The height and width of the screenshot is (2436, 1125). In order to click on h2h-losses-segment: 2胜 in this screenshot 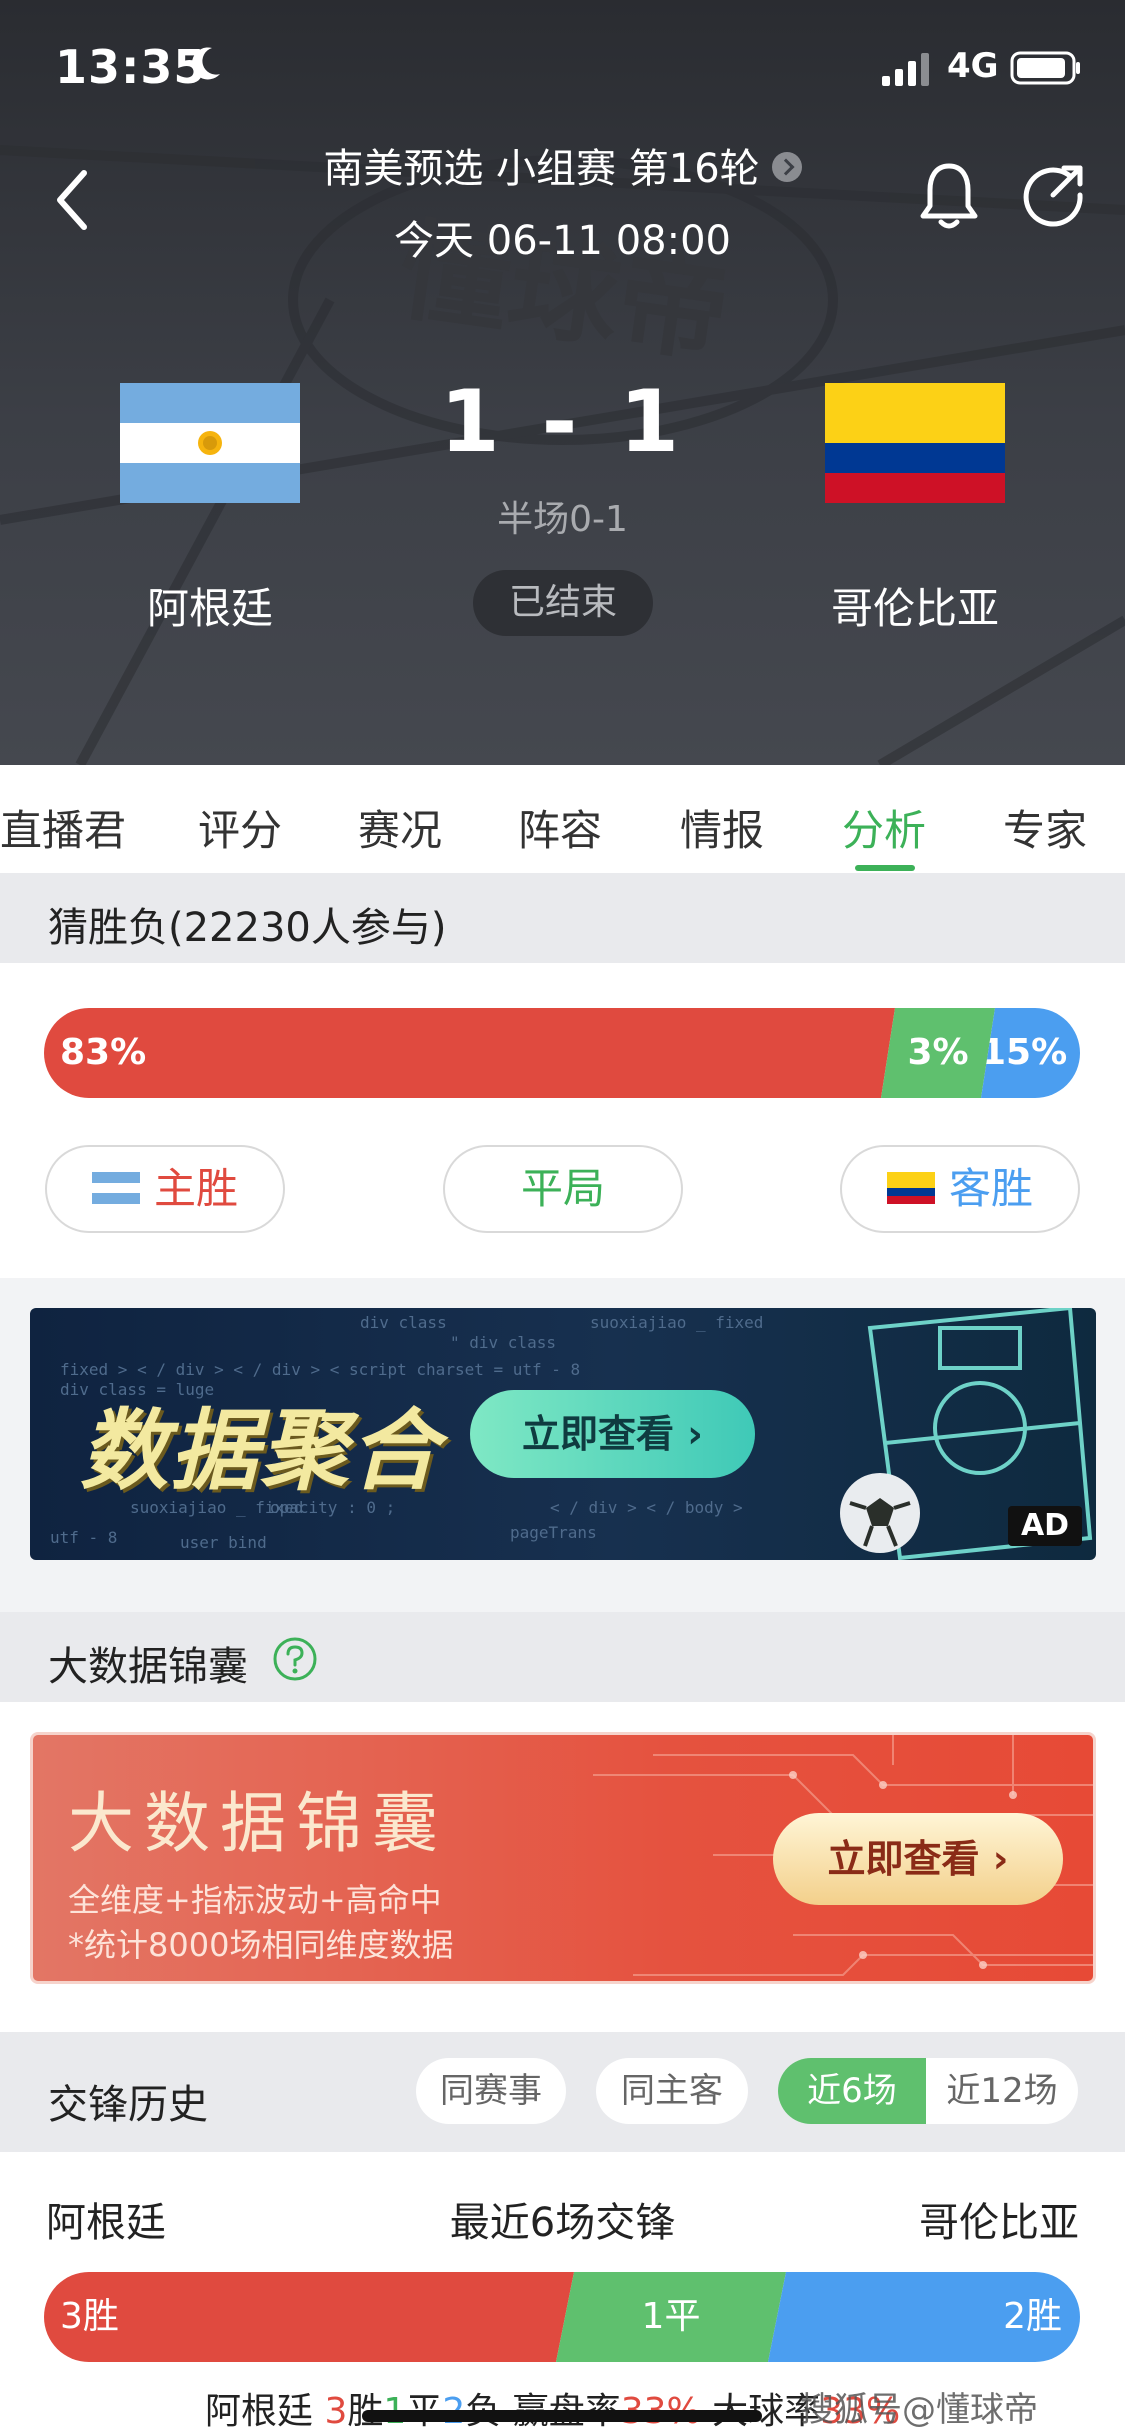, I will do `click(924, 2317)`.